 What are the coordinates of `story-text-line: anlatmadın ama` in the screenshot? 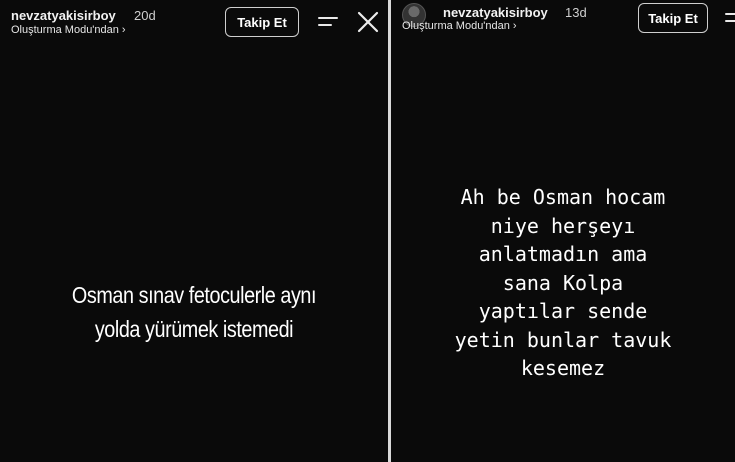 It's located at (563, 254).